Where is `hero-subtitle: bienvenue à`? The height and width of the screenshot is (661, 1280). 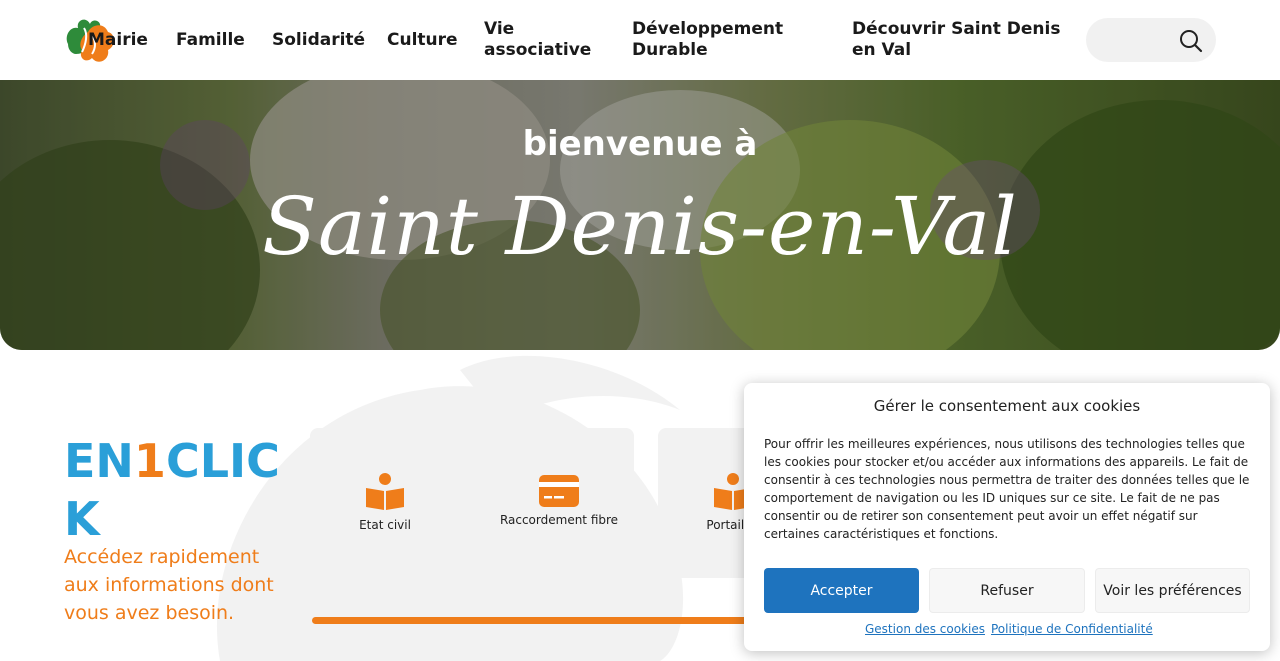 hero-subtitle: bienvenue à is located at coordinates (640, 144).